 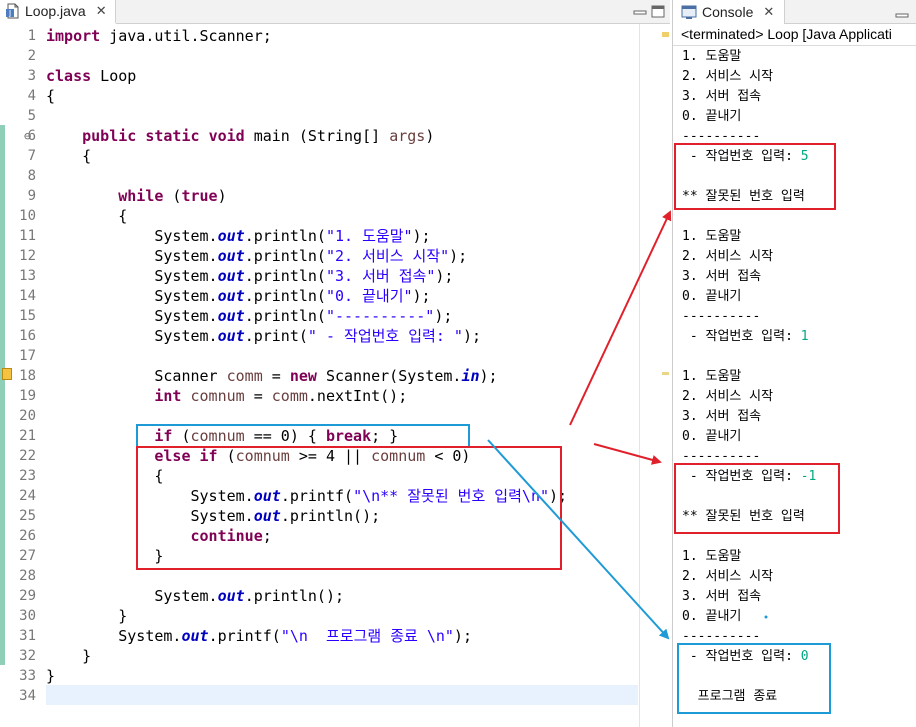 What do you see at coordinates (27, 336) in the screenshot?
I see `line-number: 16` at bounding box center [27, 336].